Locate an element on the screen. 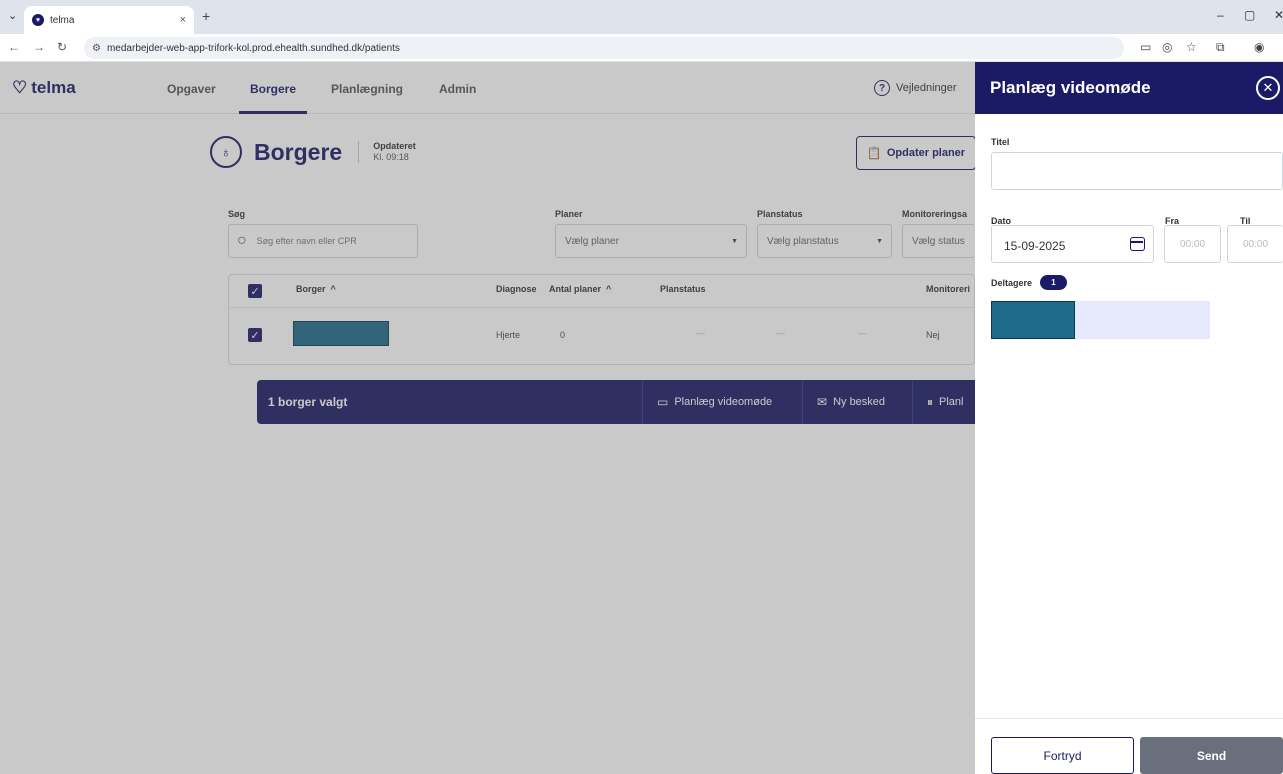  dato-input: 15-09-2025 is located at coordinates (1072, 244).